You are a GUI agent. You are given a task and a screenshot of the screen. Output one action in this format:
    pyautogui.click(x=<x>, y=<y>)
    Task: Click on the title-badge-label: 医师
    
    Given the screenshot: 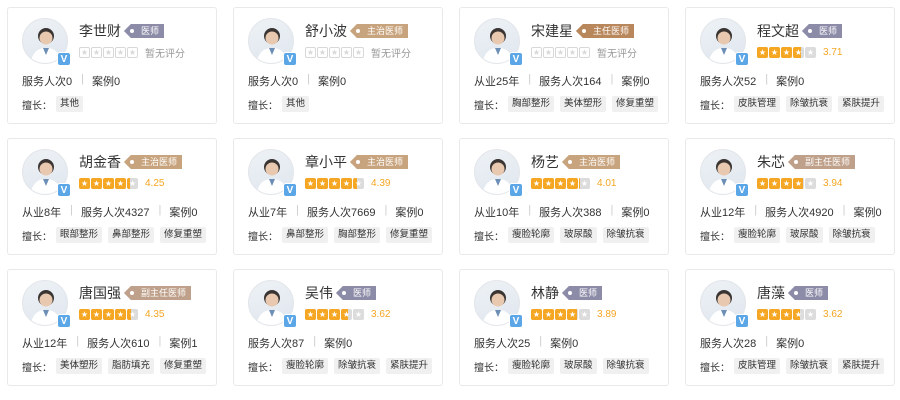 What is the action you would take?
    pyautogui.click(x=828, y=31)
    